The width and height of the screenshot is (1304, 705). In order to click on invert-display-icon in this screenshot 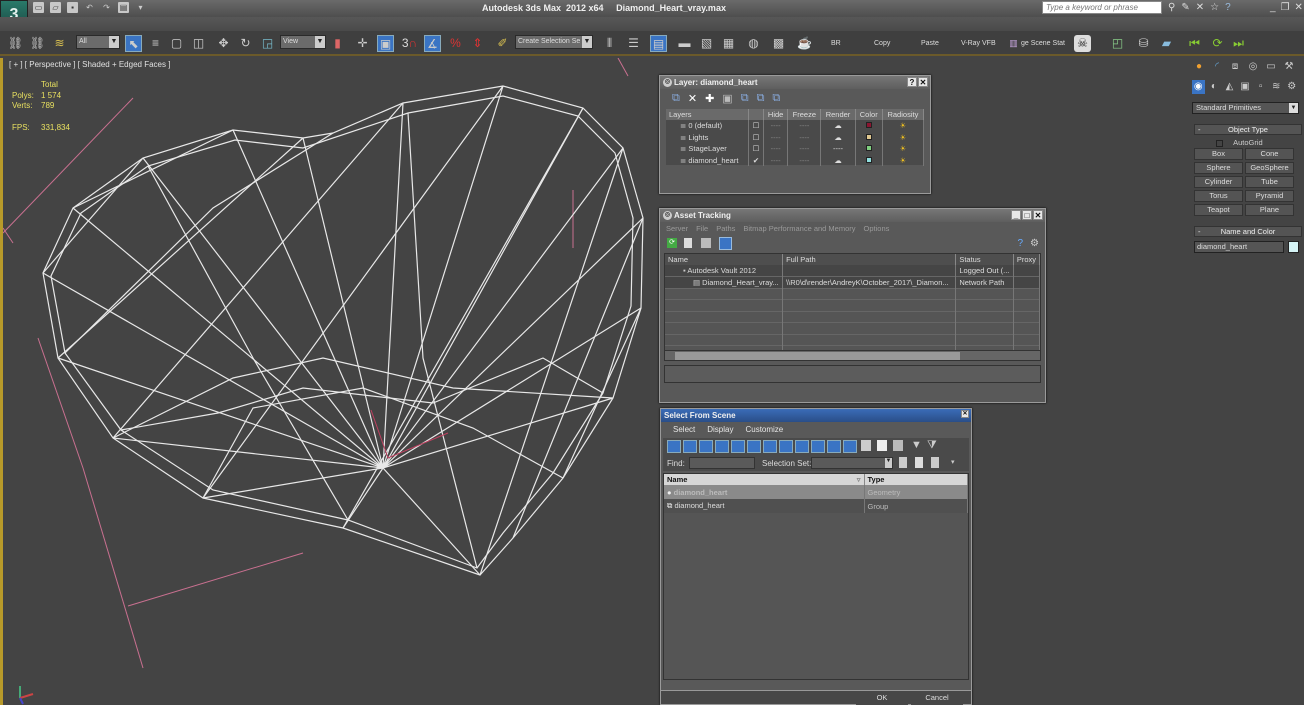, I will do `click(898, 445)`.